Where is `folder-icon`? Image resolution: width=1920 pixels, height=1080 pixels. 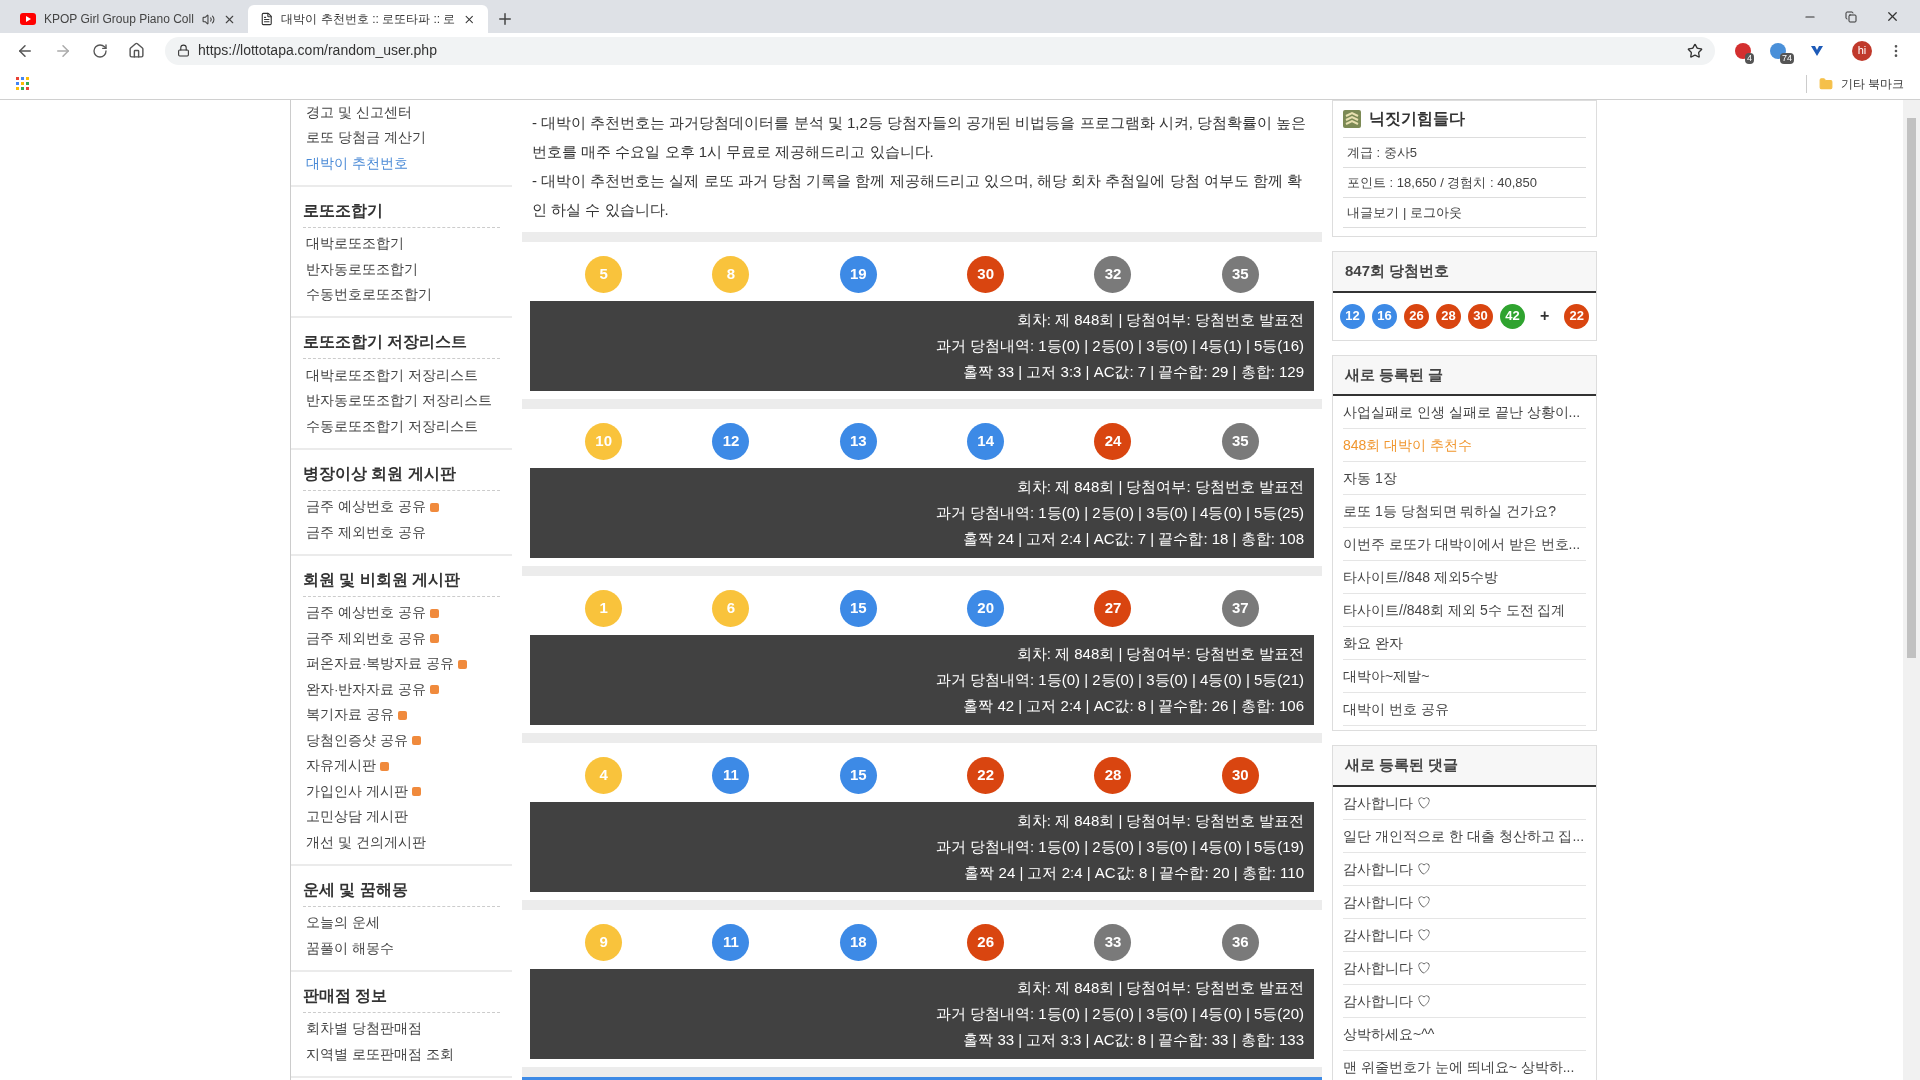 folder-icon is located at coordinates (1825, 83).